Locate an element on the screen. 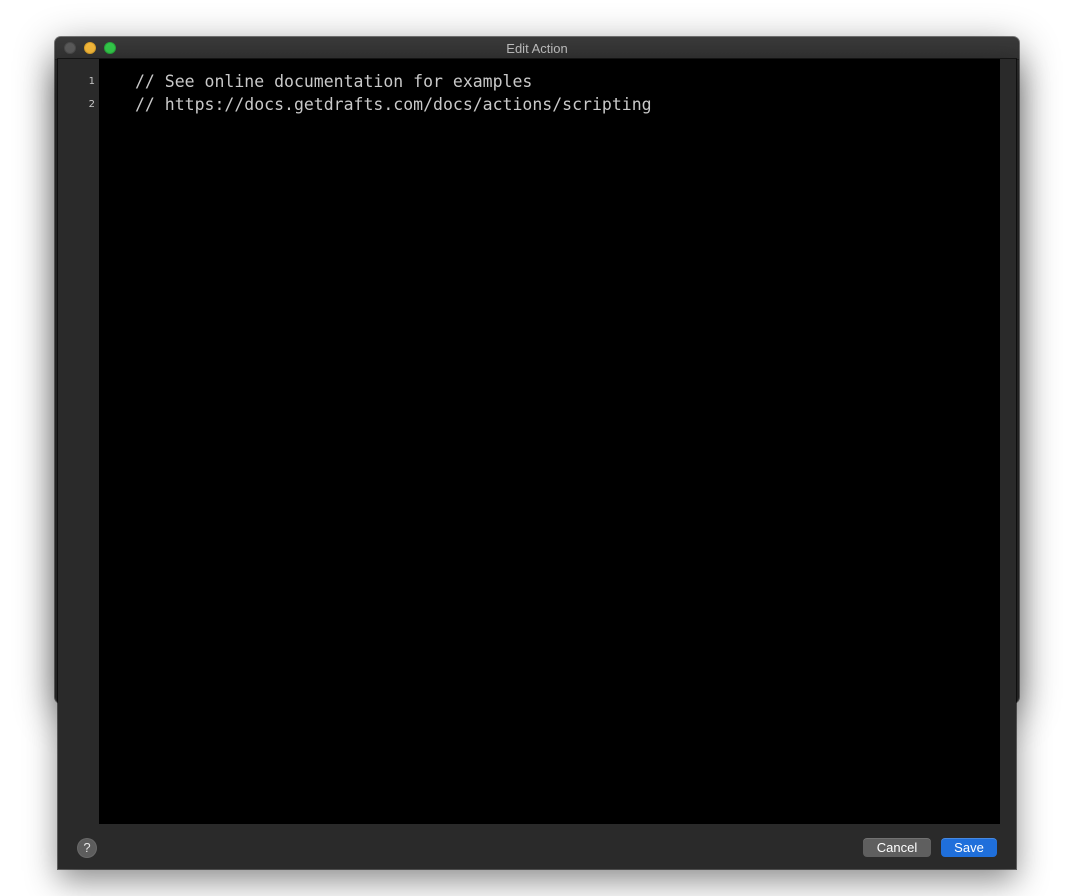  title-bar: Edit Action is located at coordinates (537, 48).